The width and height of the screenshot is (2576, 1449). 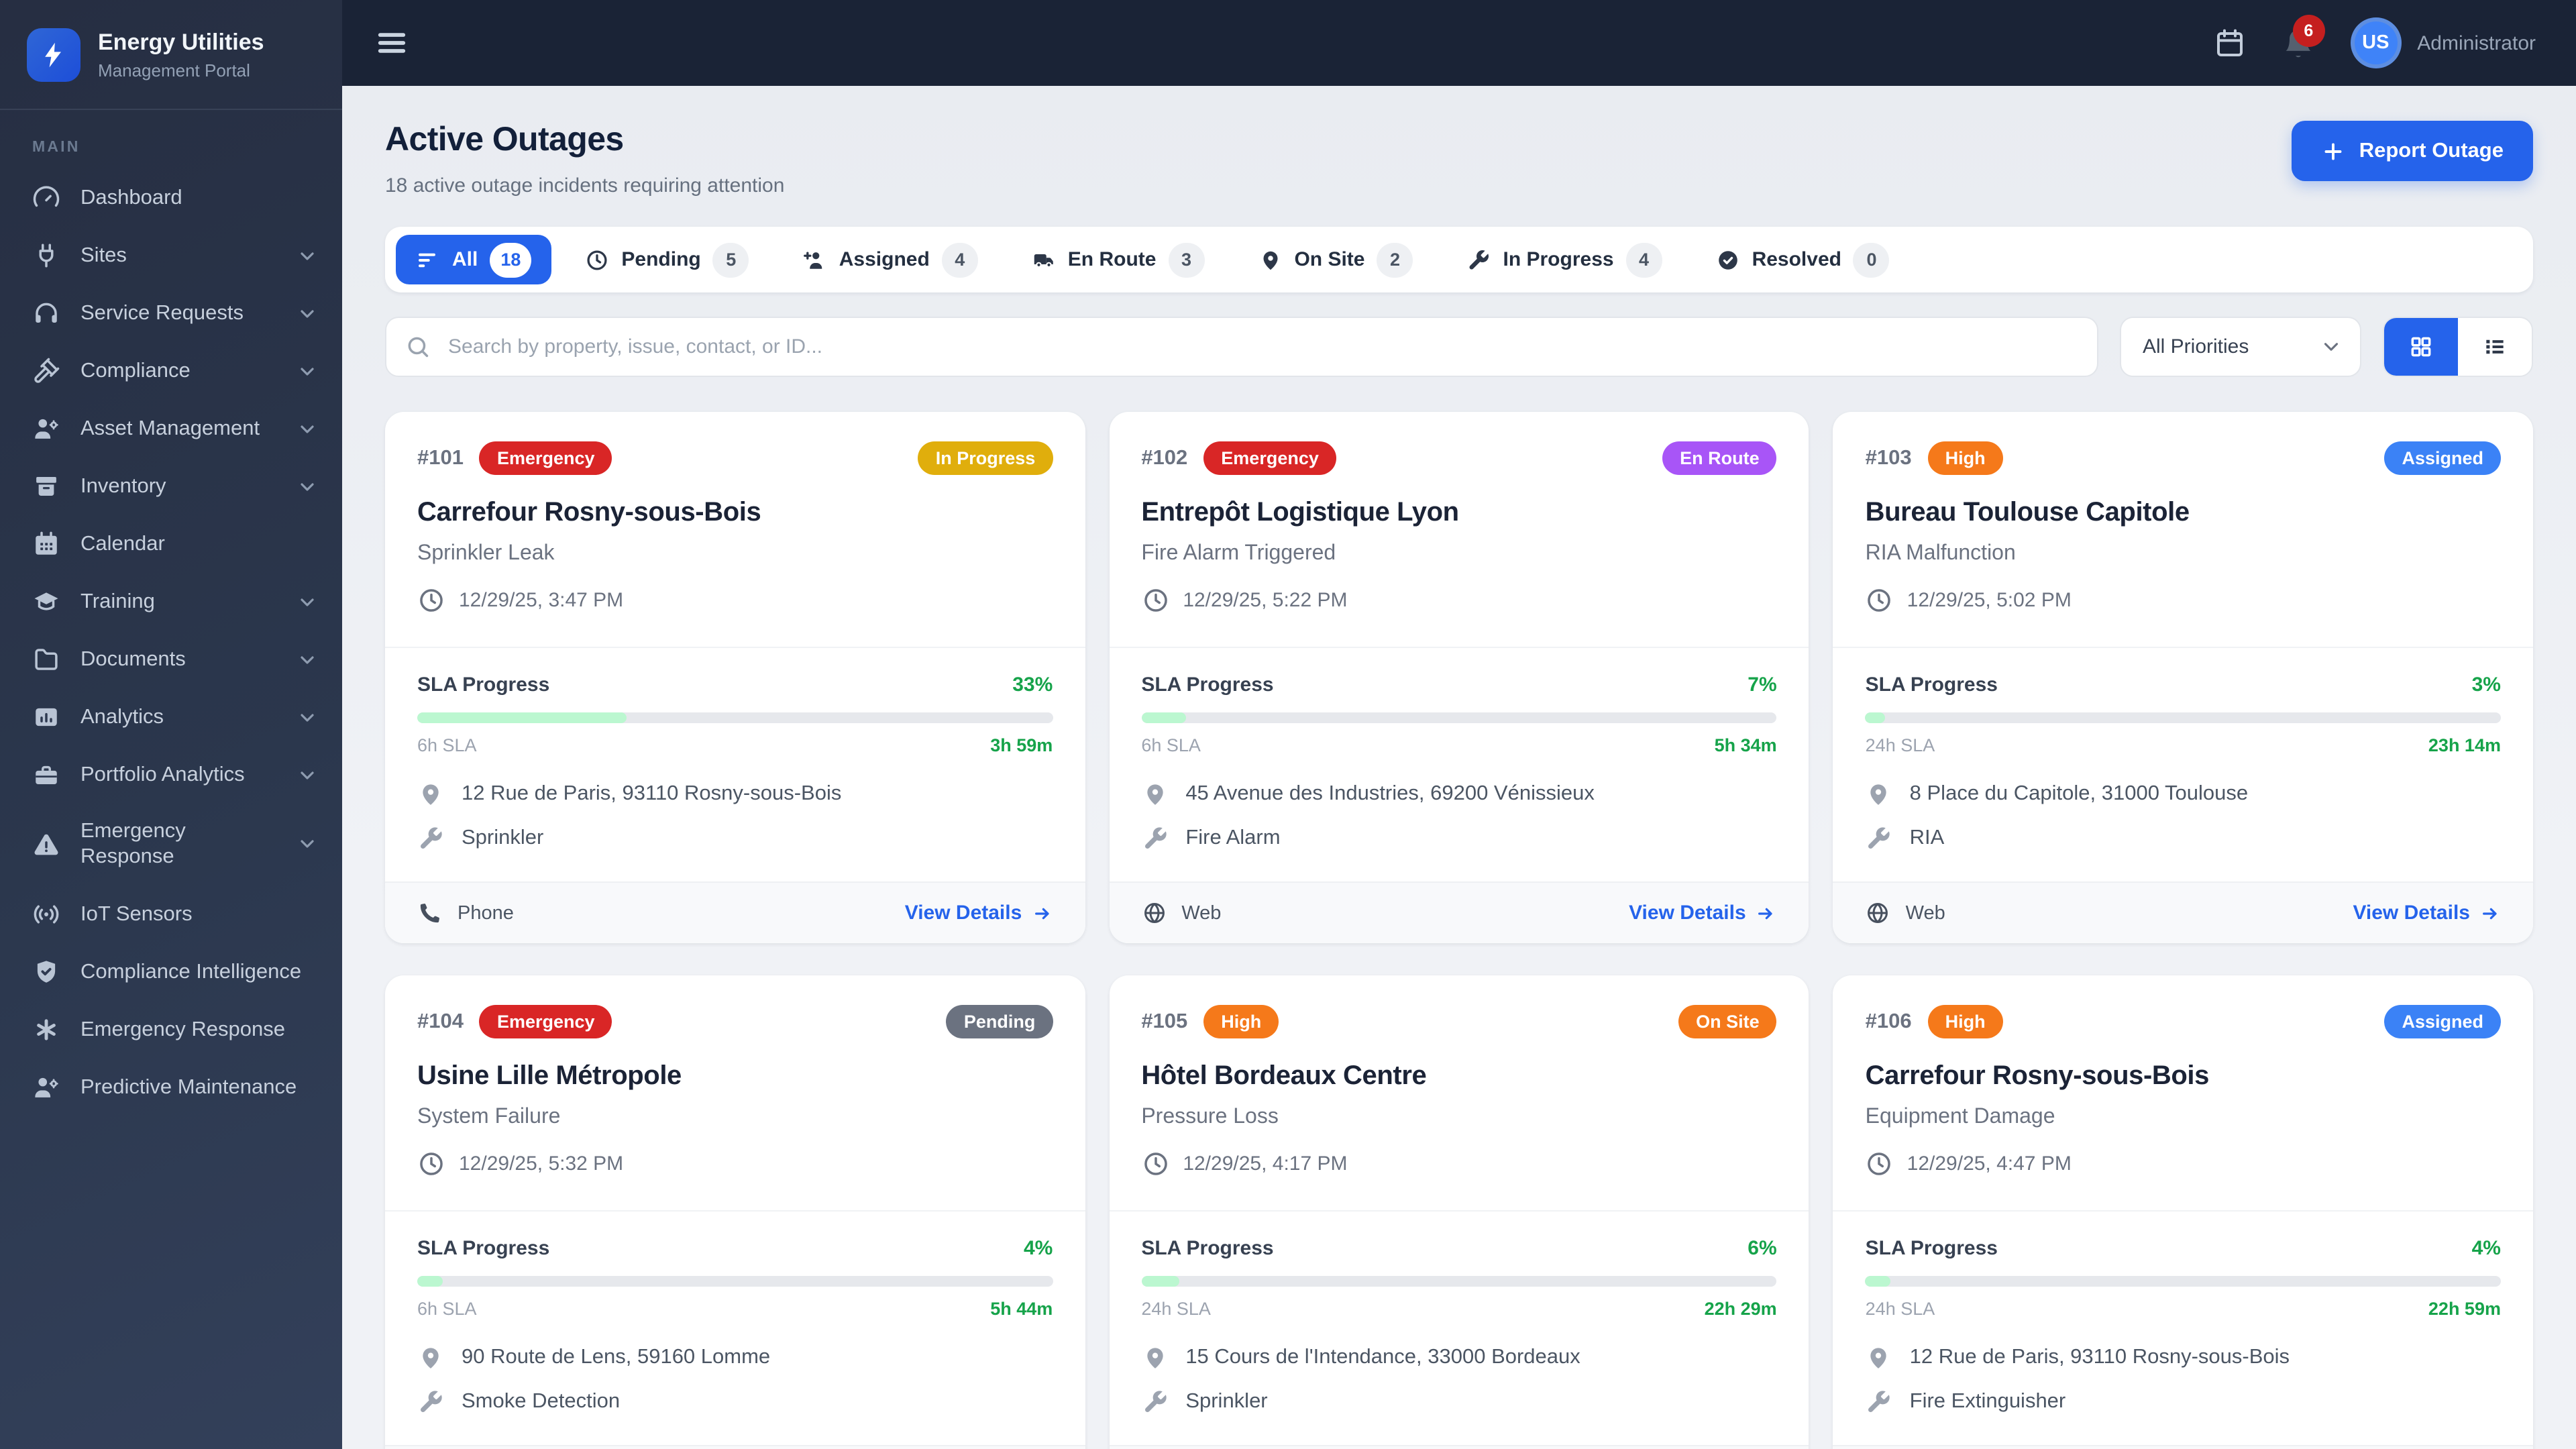 What do you see at coordinates (1382, 1357) in the screenshot?
I see `address: 15 Cours de l'Intendance, 33000 Bordeaux` at bounding box center [1382, 1357].